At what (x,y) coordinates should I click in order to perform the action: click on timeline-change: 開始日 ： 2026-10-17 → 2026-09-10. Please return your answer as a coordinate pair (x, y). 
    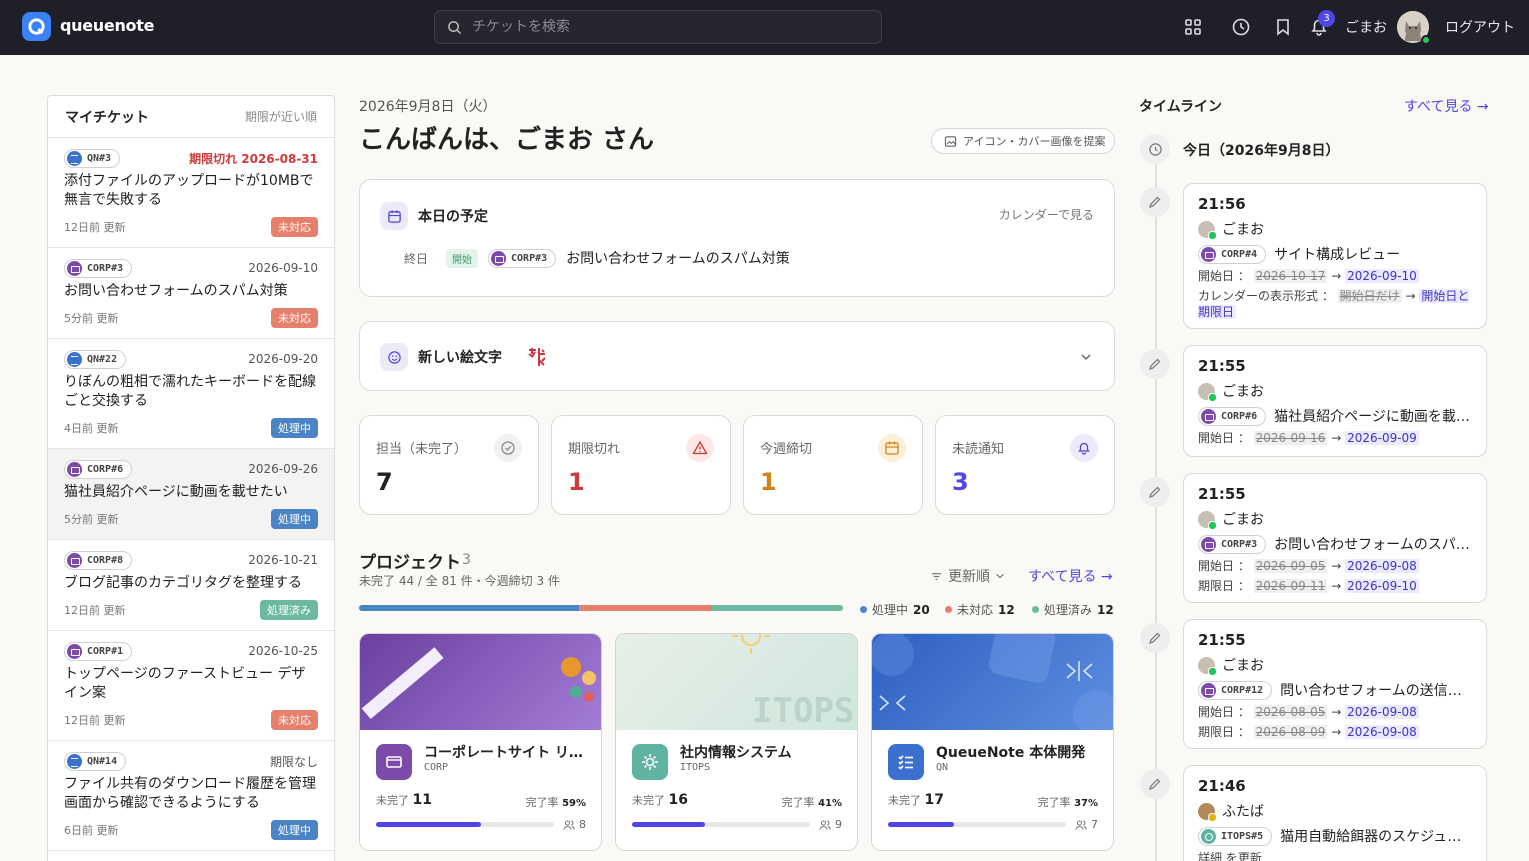
    Looking at the image, I should click on (1308, 276).